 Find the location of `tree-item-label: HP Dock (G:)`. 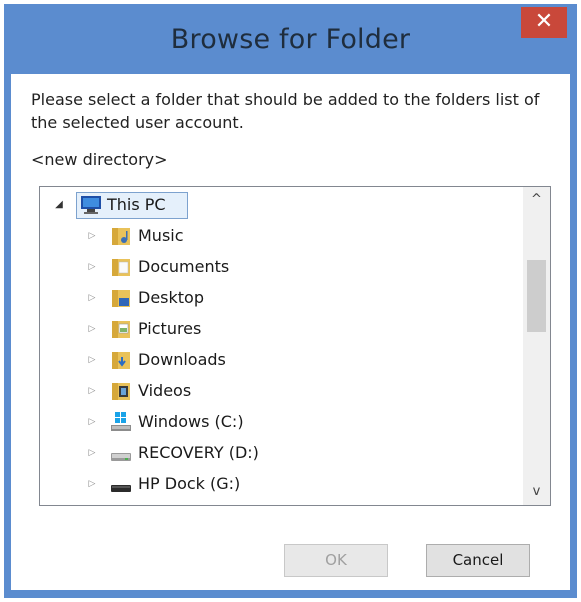

tree-item-label: HP Dock (G:) is located at coordinates (189, 483).